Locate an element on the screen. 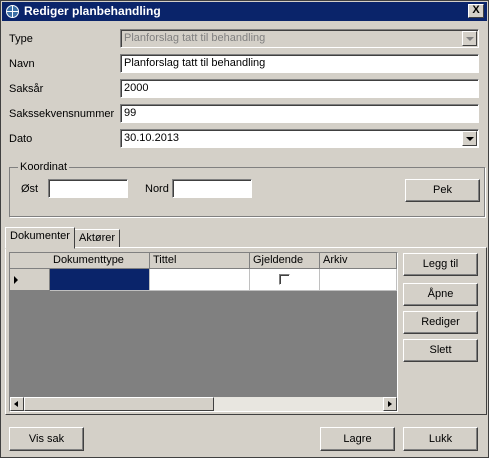  sakssekvensnummer-input: 99 is located at coordinates (299, 113).